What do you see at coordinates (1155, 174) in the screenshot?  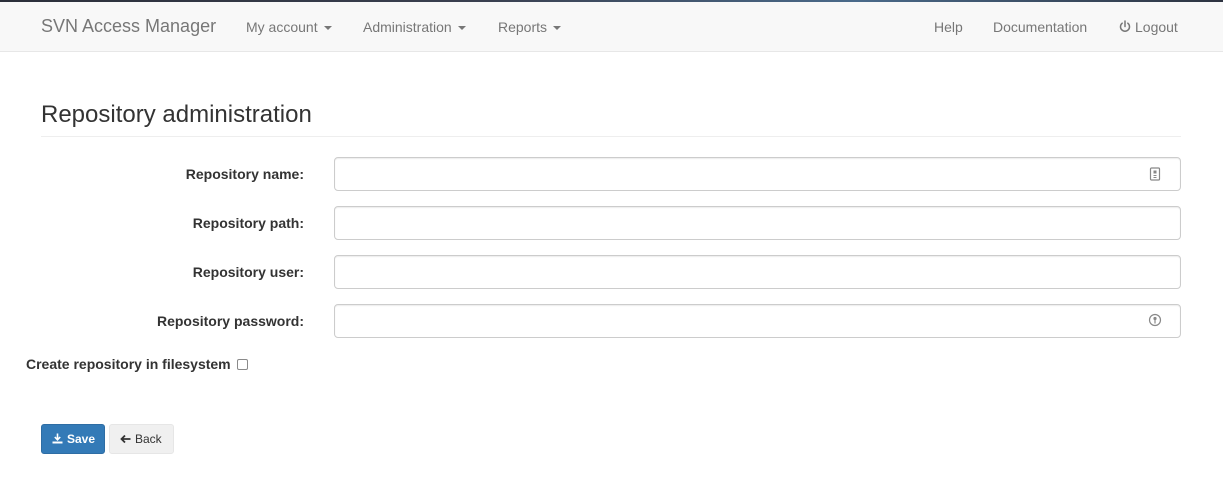 I see `contact-card-icon` at bounding box center [1155, 174].